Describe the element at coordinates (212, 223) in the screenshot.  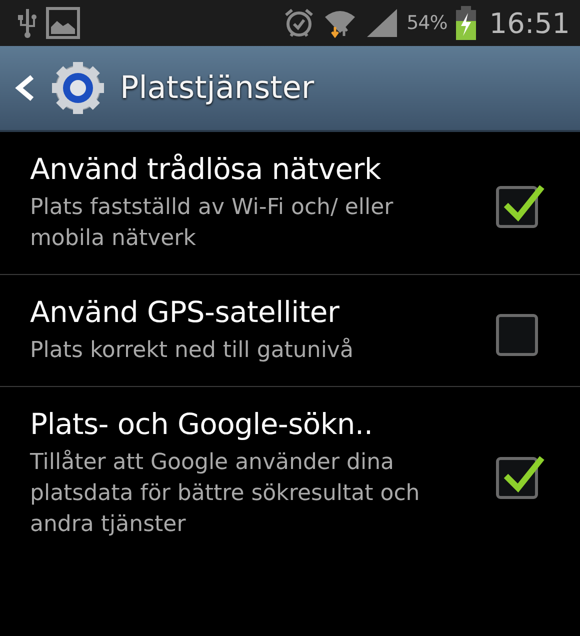
I see `setting-summary: Plats fastställd av Wi-Fi och/ eller mobila nätverk` at that location.